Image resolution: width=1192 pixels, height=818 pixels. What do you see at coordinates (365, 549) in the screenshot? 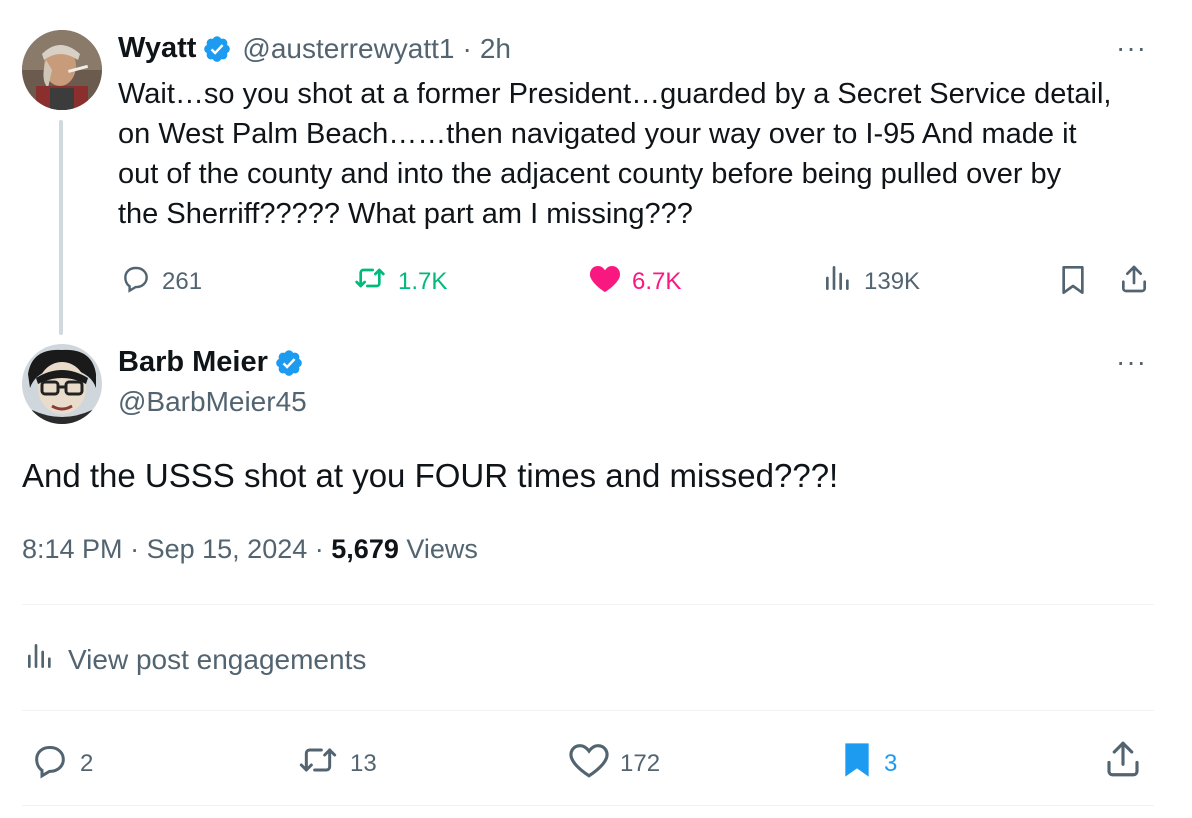
I see `views-count: 5,679` at bounding box center [365, 549].